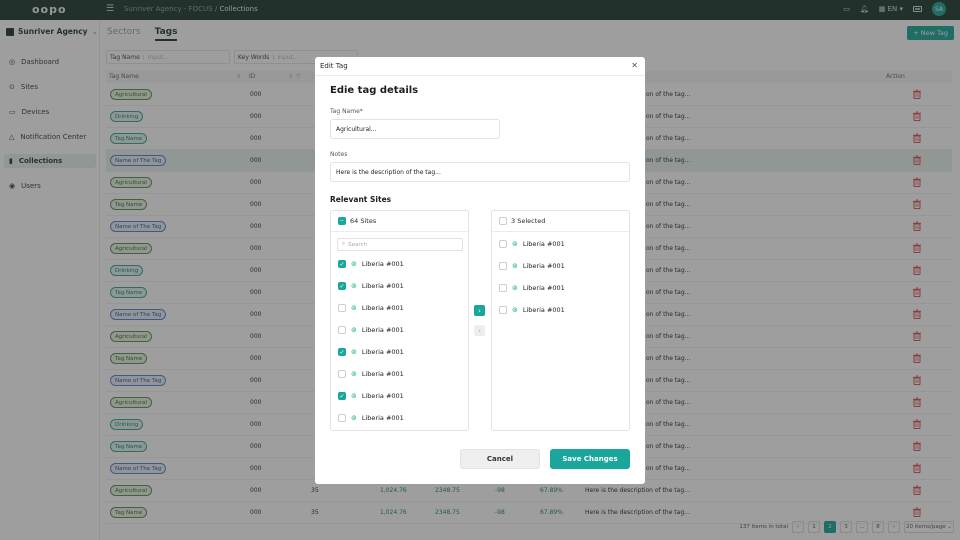 This screenshot has height=540, width=960. I want to click on move-left-button: ‹, so click(479, 330).